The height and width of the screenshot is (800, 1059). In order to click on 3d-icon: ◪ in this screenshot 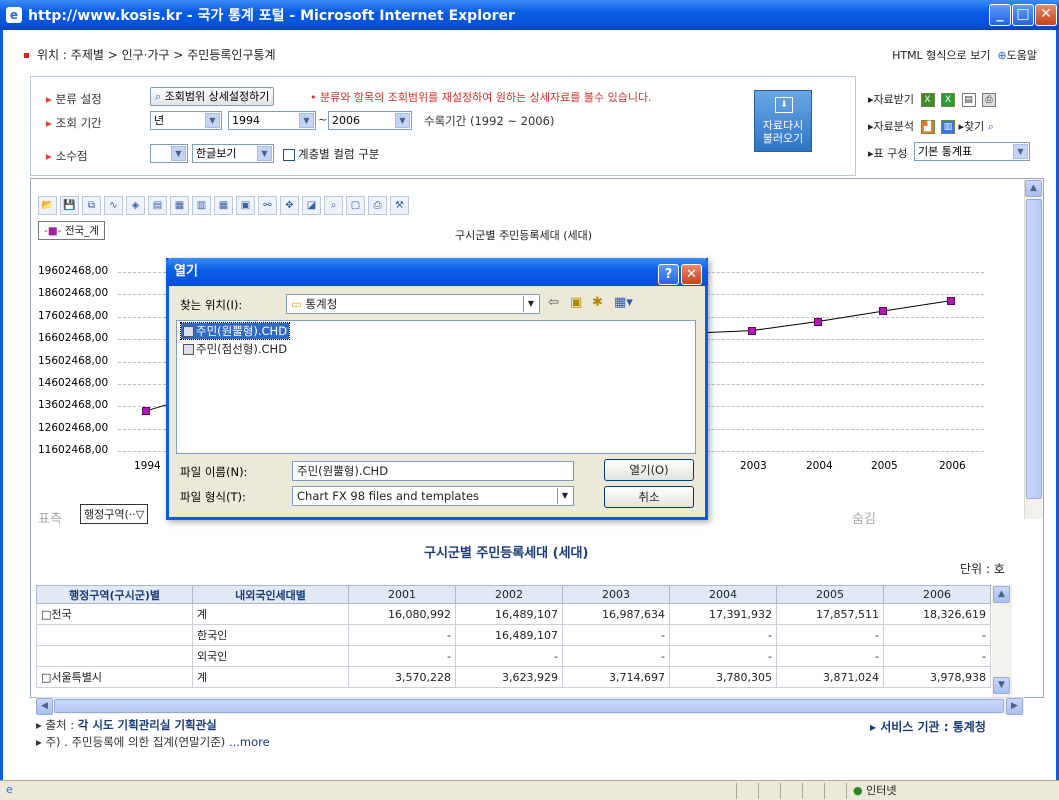, I will do `click(311, 205)`.